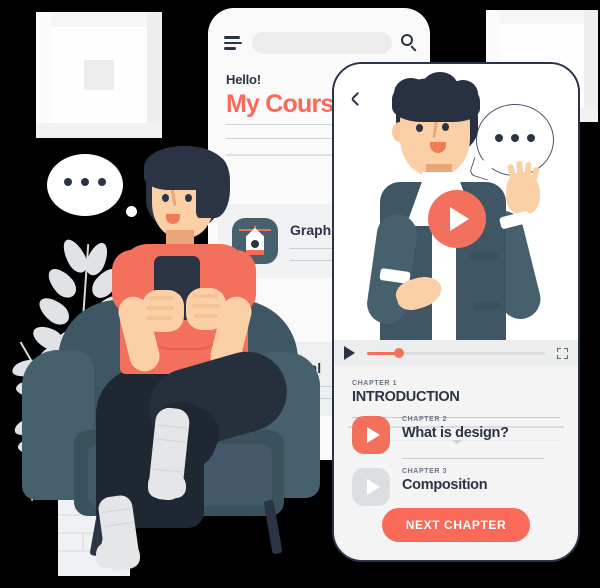 The width and height of the screenshot is (600, 588). Describe the element at coordinates (165, 198) in the screenshot. I see `person-eye-left` at that location.